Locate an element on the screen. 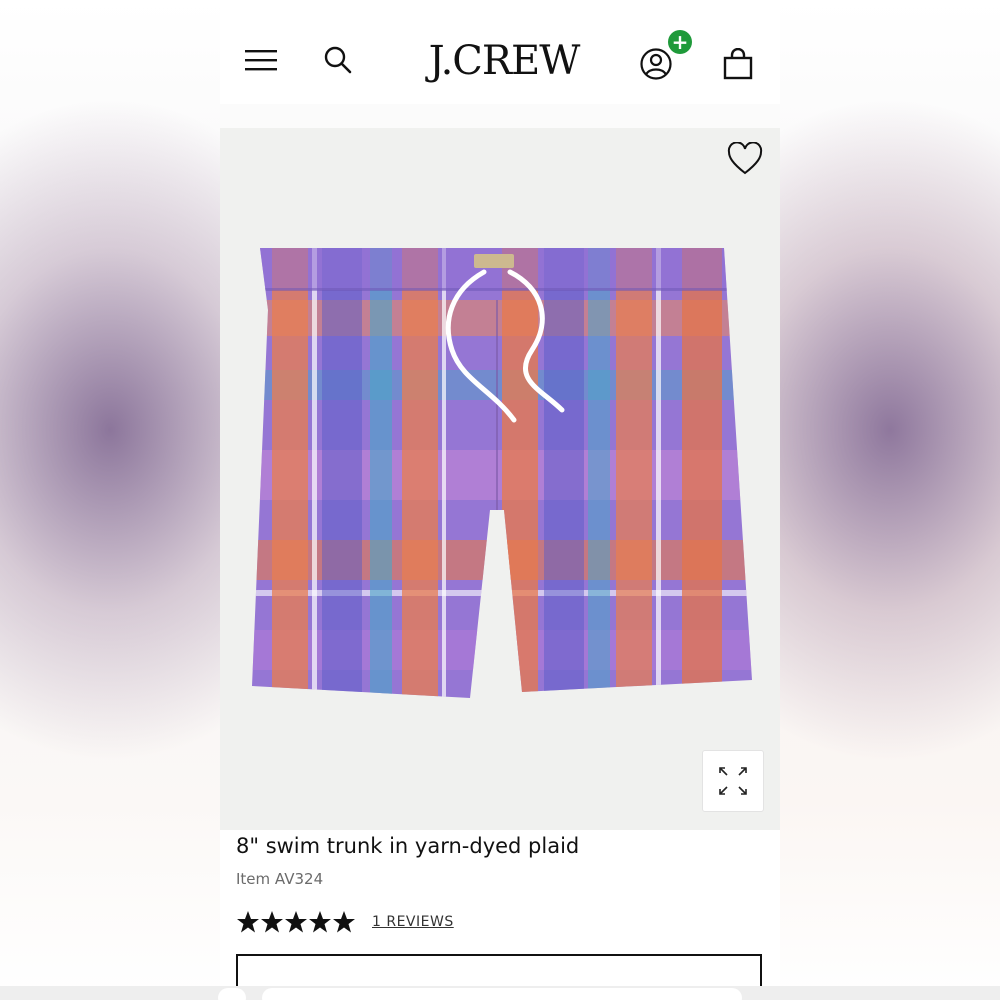  site-header: J.CREW + is located at coordinates (500, 52).